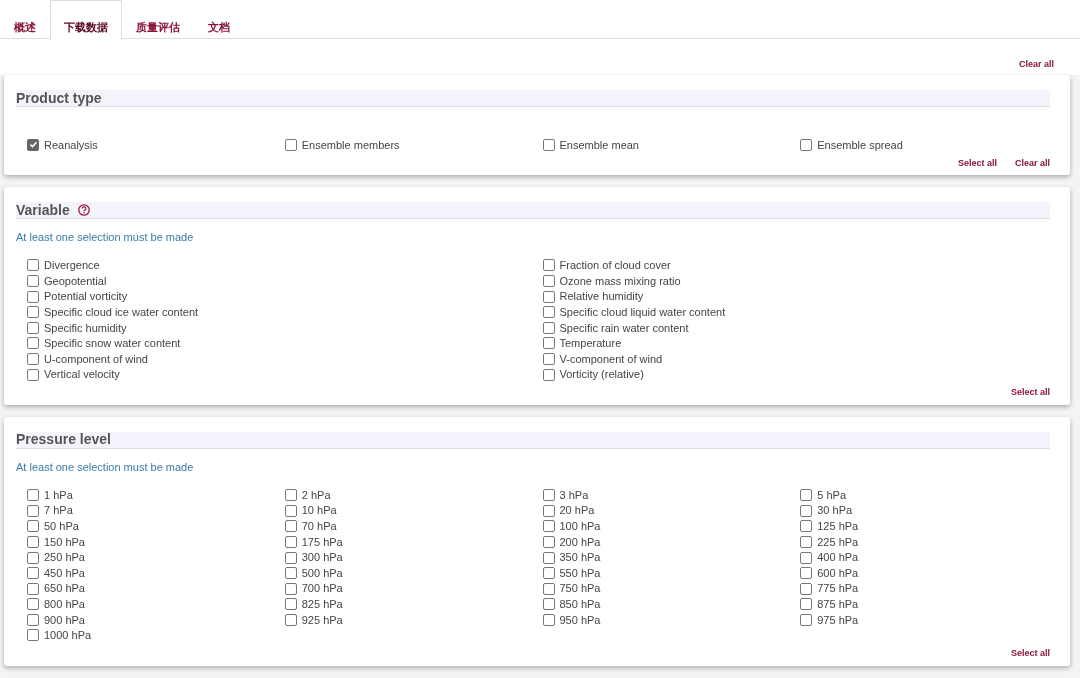  Describe the element at coordinates (620, 281) in the screenshot. I see `option-label: Ozone mass mixing ratio` at that location.